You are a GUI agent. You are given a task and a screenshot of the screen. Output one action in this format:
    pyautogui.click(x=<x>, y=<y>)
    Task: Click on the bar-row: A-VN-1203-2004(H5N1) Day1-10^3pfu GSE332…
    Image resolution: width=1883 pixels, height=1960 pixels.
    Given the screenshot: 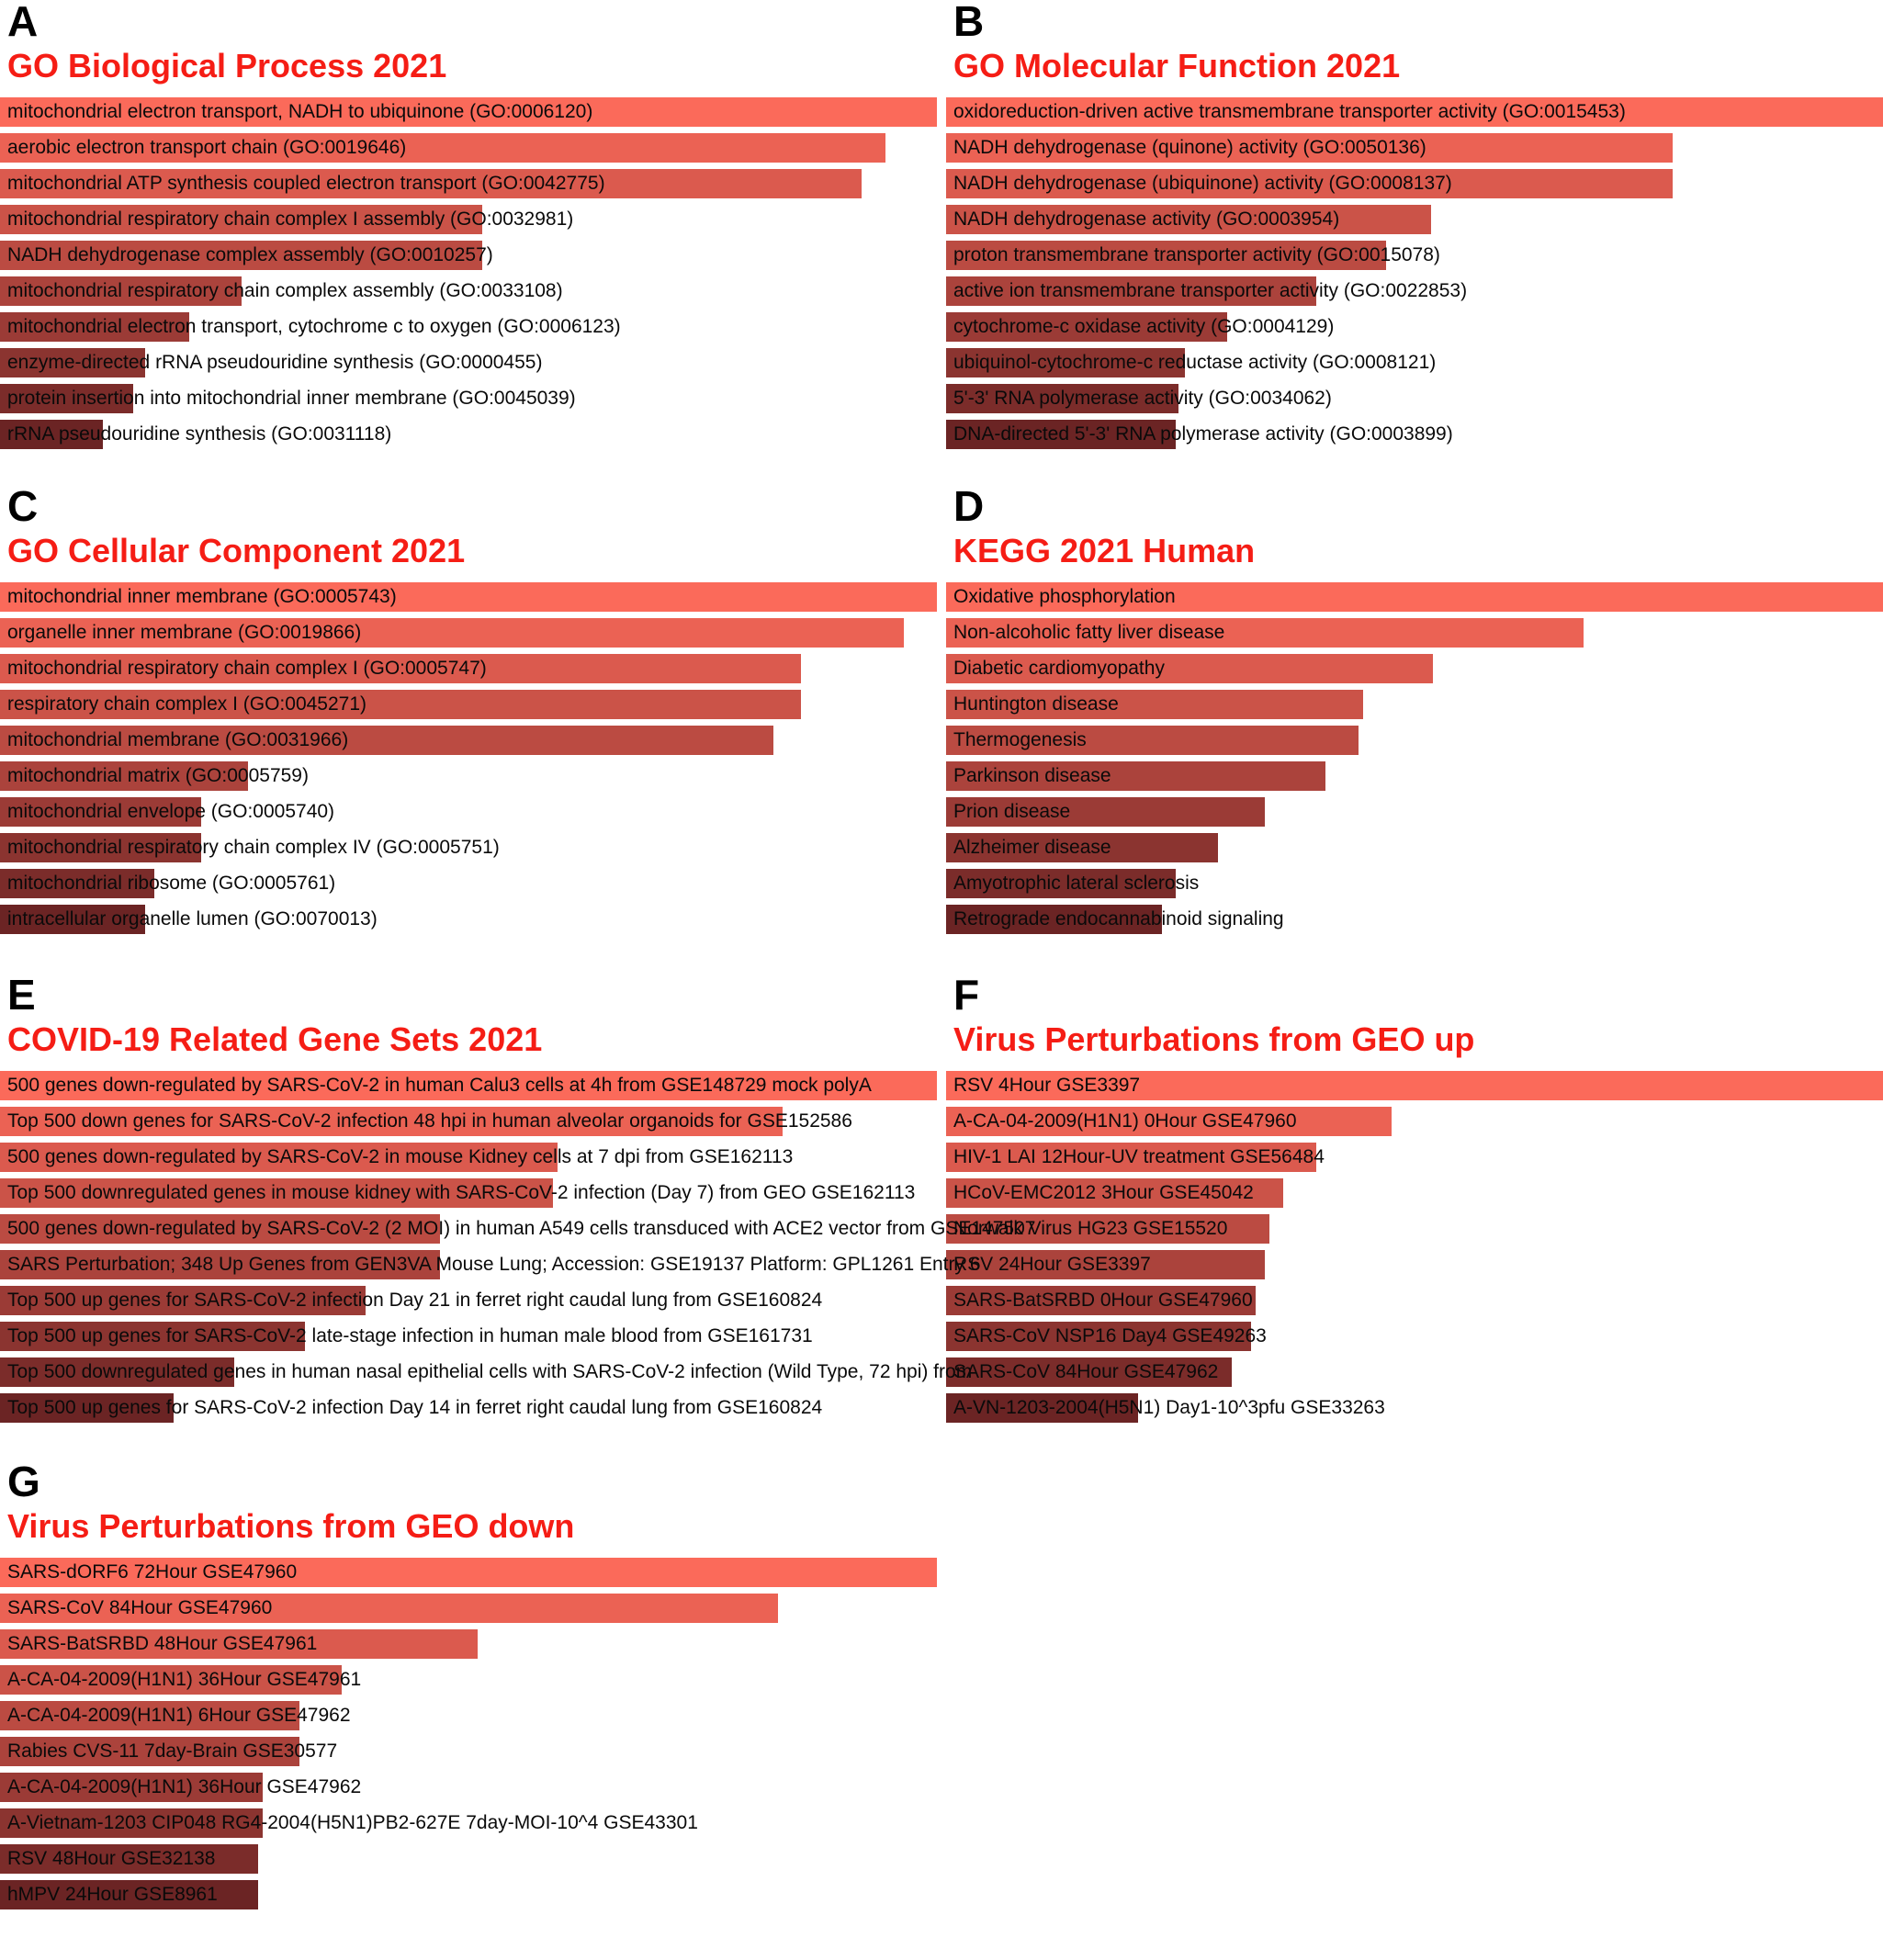 What is the action you would take?
    pyautogui.click(x=1415, y=1409)
    